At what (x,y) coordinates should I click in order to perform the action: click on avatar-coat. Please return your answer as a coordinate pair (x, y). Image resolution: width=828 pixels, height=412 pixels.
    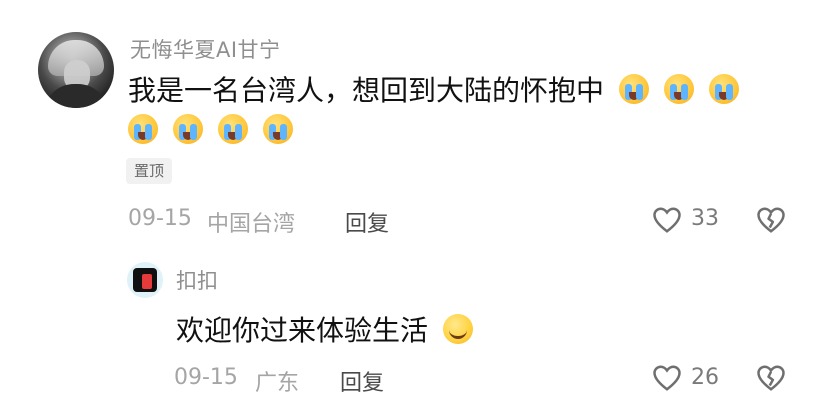
    Looking at the image, I should click on (76, 96).